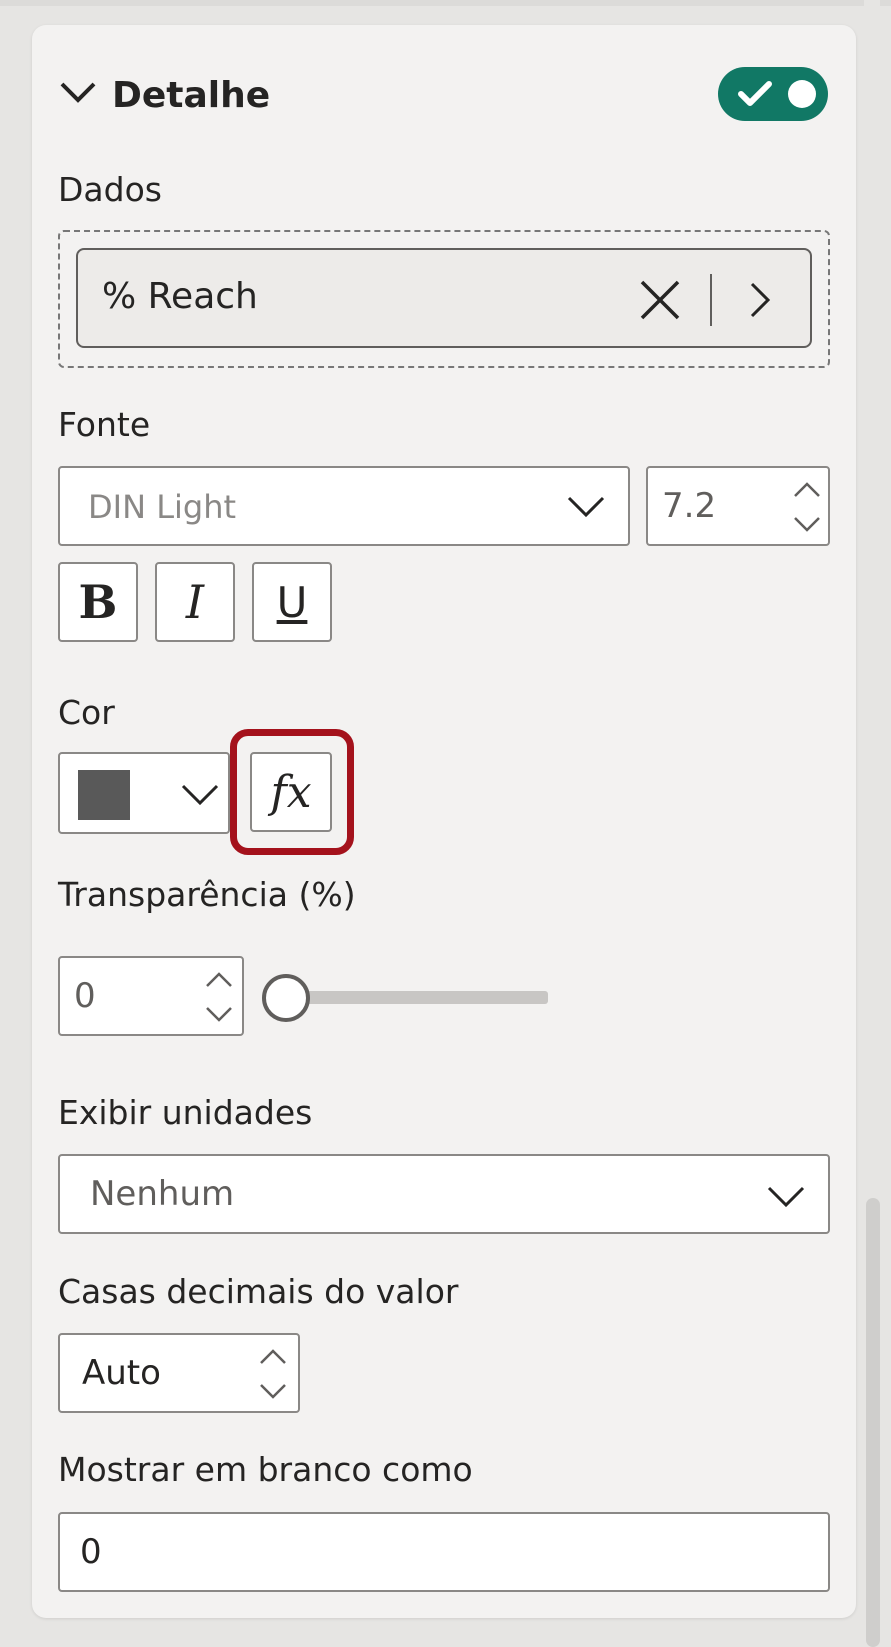 The width and height of the screenshot is (891, 1647). What do you see at coordinates (85, 996) in the screenshot?
I see `transparency-value: 0` at bounding box center [85, 996].